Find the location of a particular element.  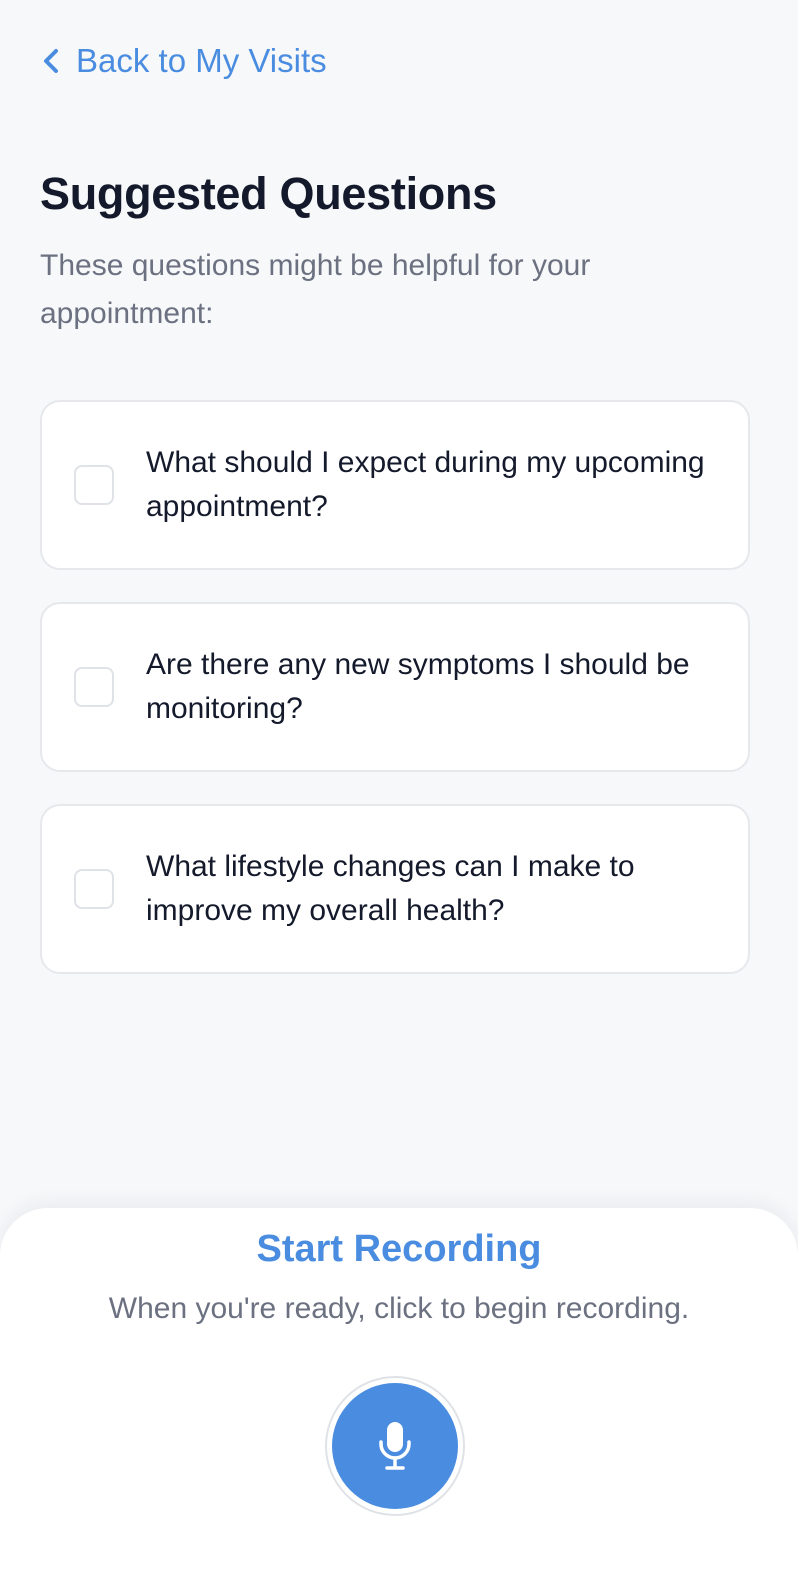

recording-title: Start Recording is located at coordinates (399, 1249).